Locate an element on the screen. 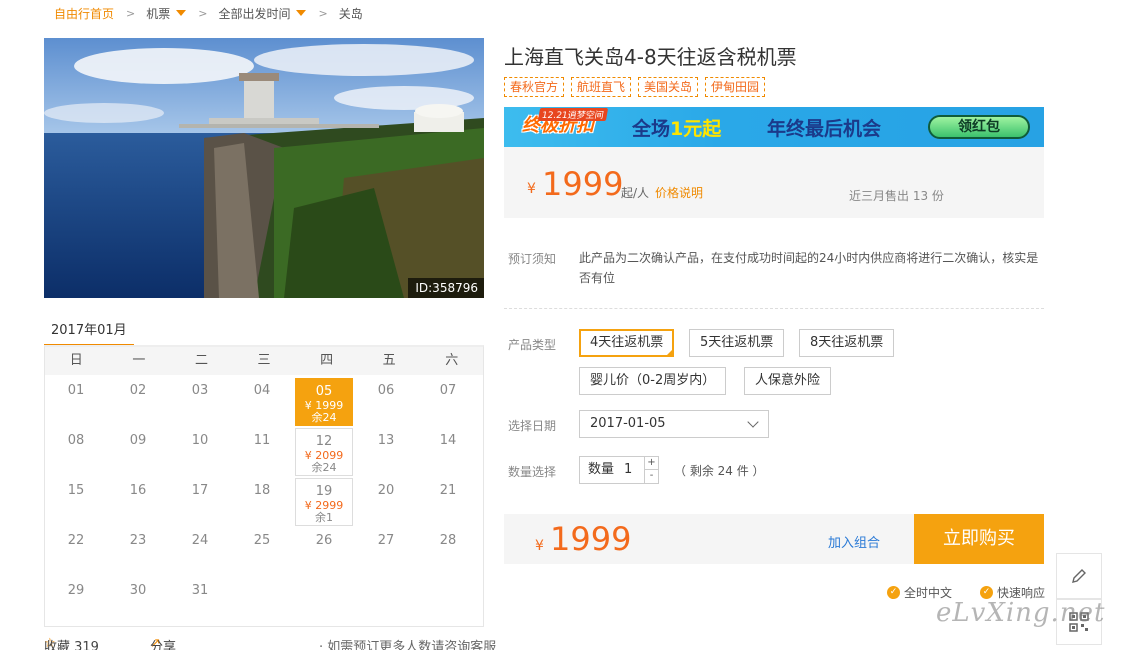  product-tag: 航班直飞 is located at coordinates (601, 87).